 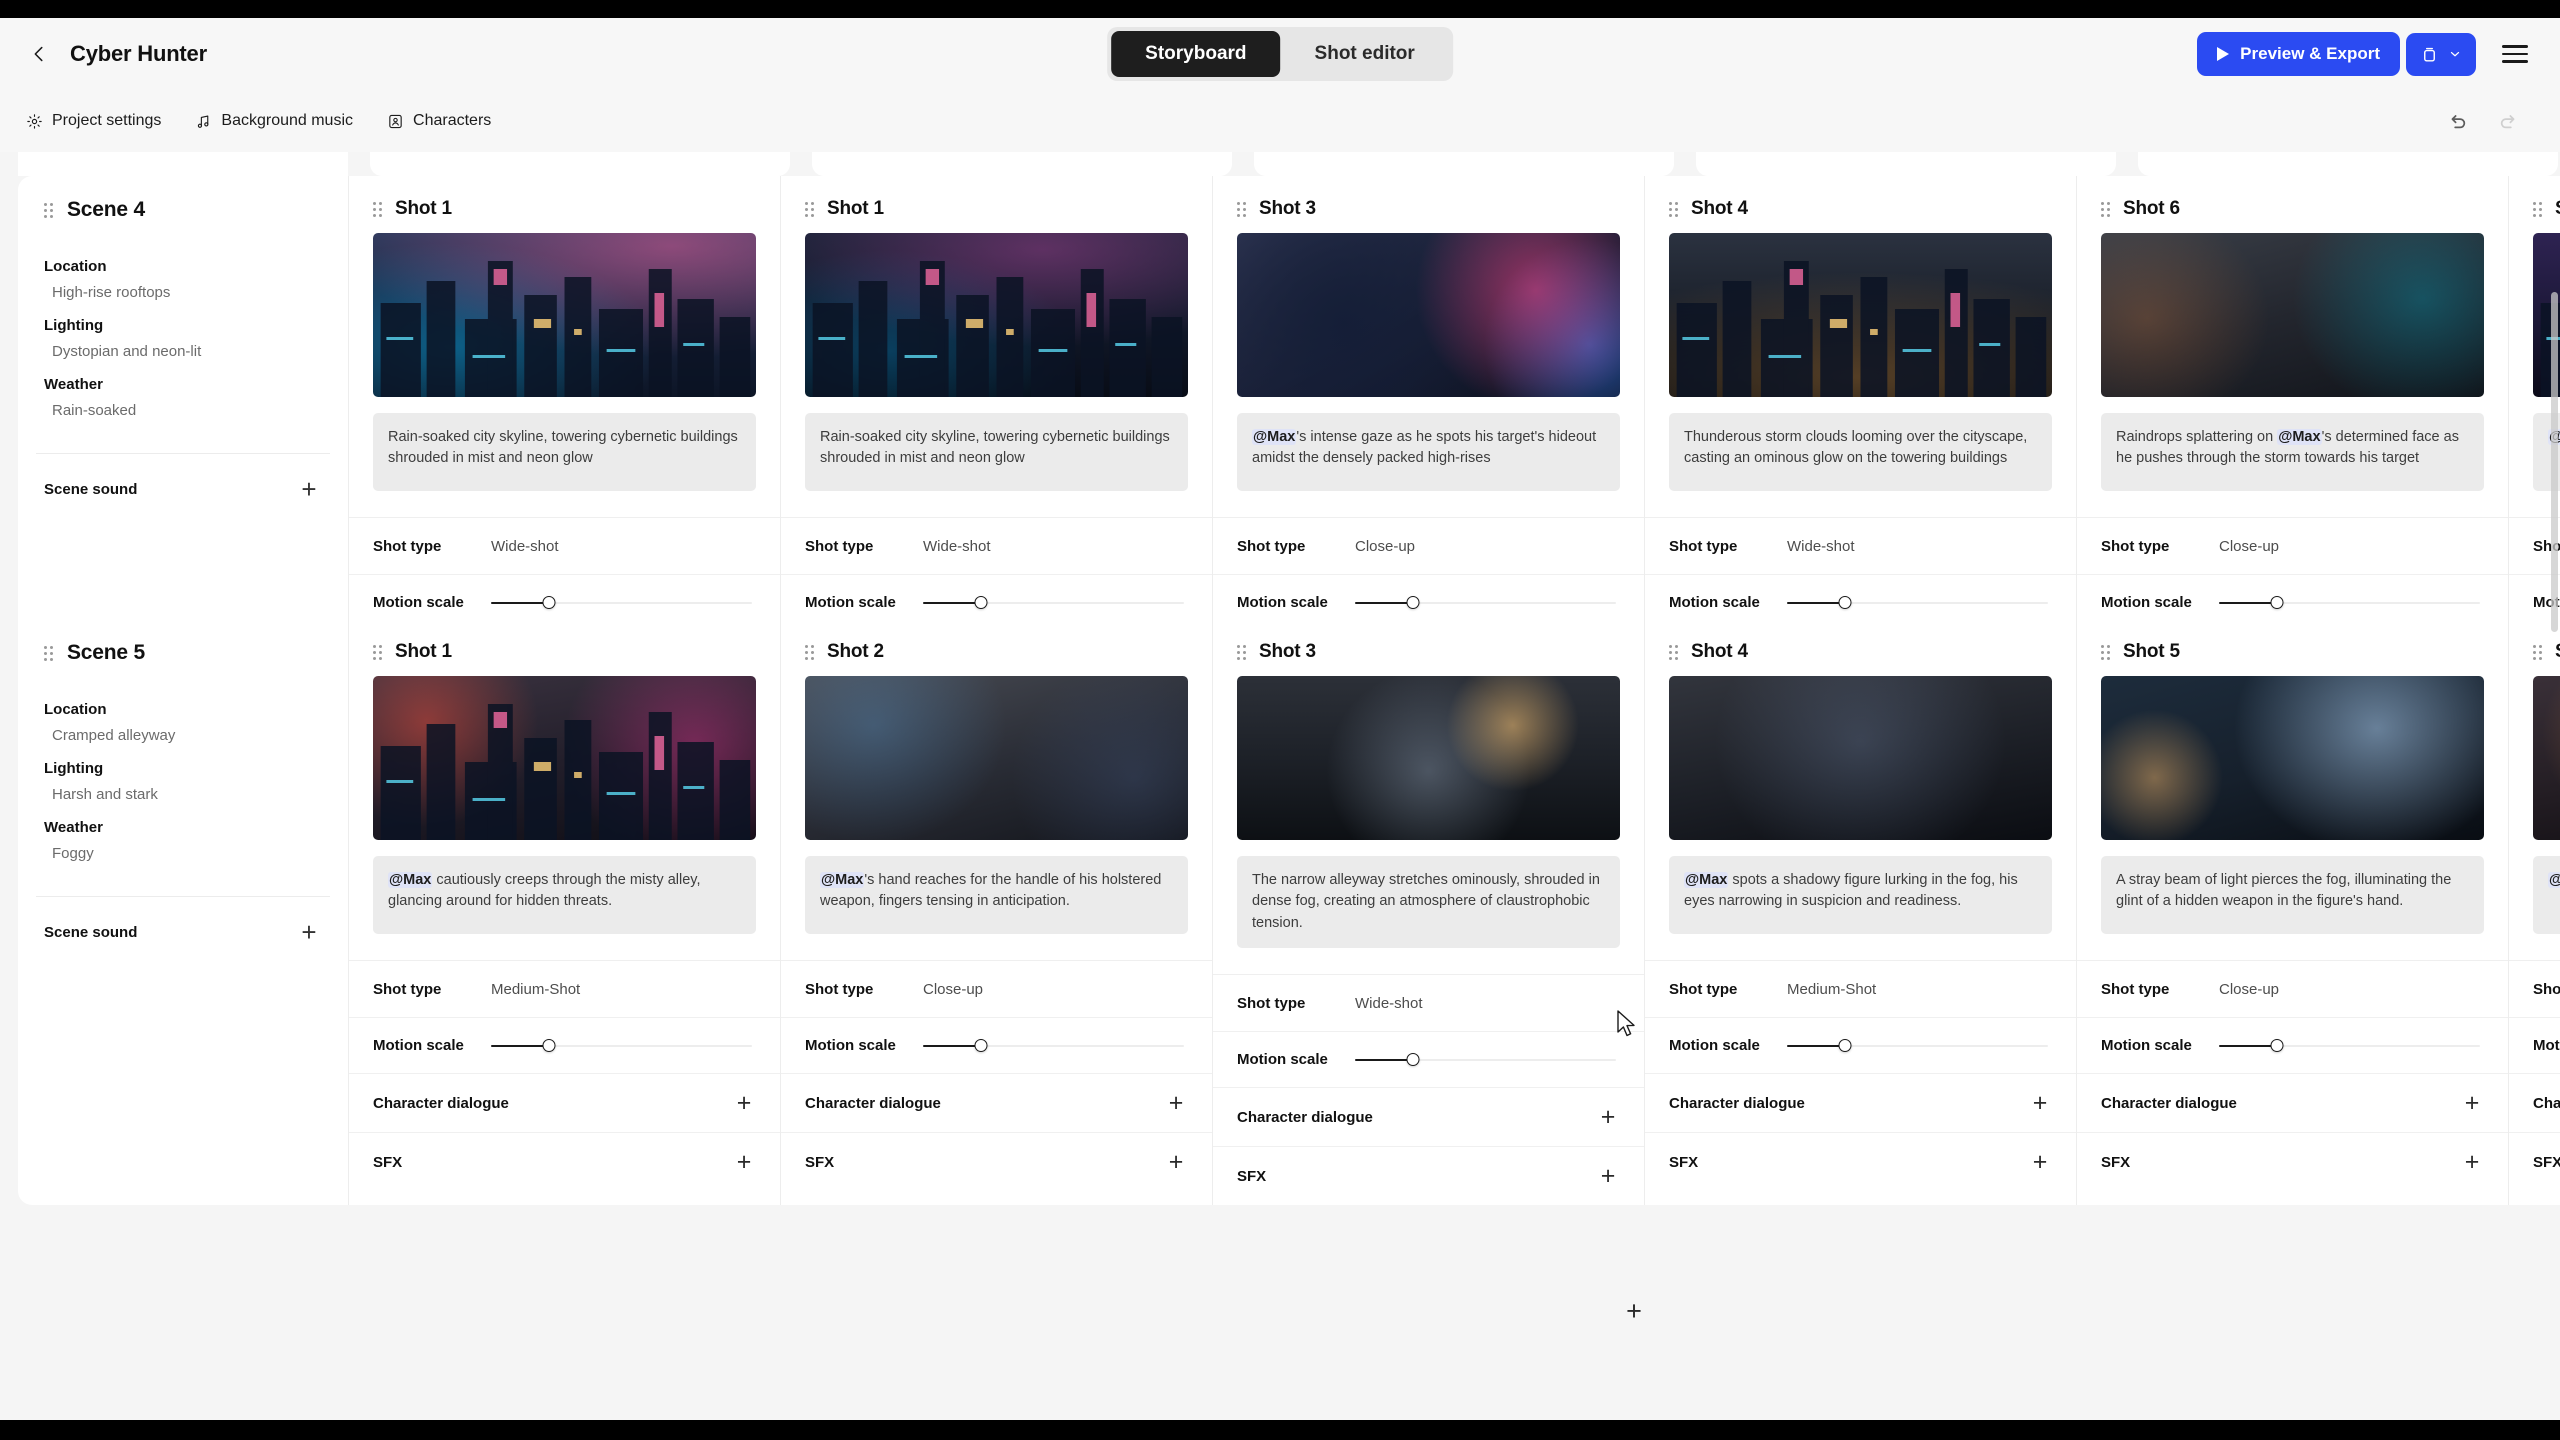 What do you see at coordinates (183, 853) in the screenshot?
I see `weather-value: Foggy` at bounding box center [183, 853].